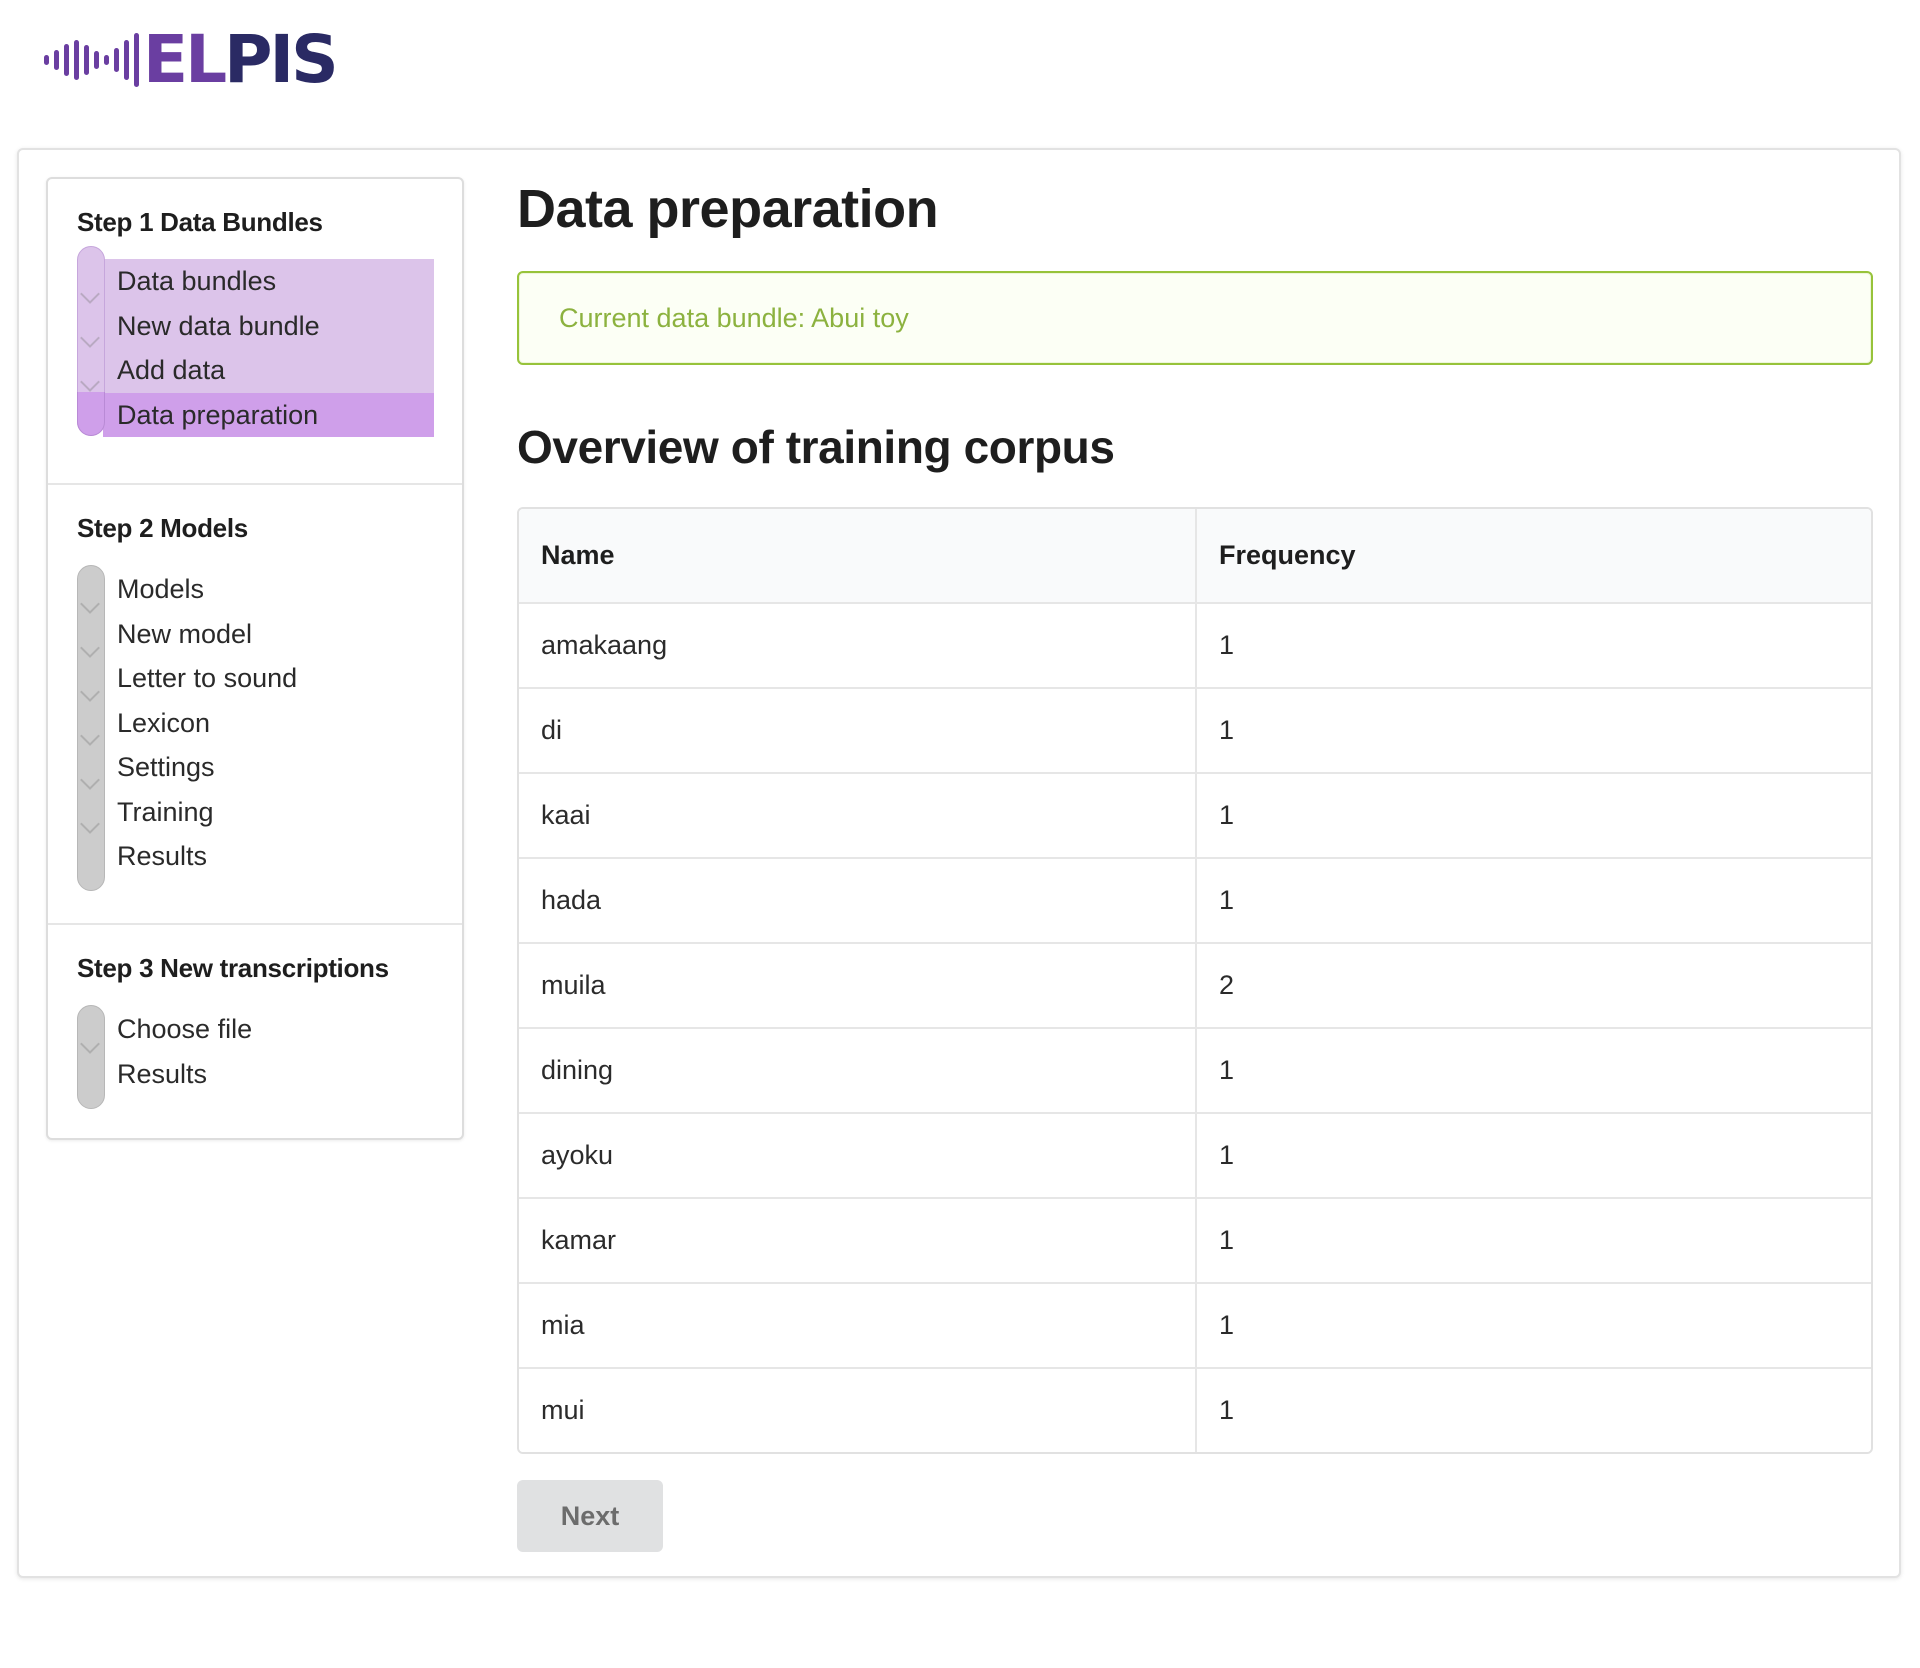 Image resolution: width=1920 pixels, height=1668 pixels. Describe the element at coordinates (858, 1325) in the screenshot. I see `cell-name: mia` at that location.